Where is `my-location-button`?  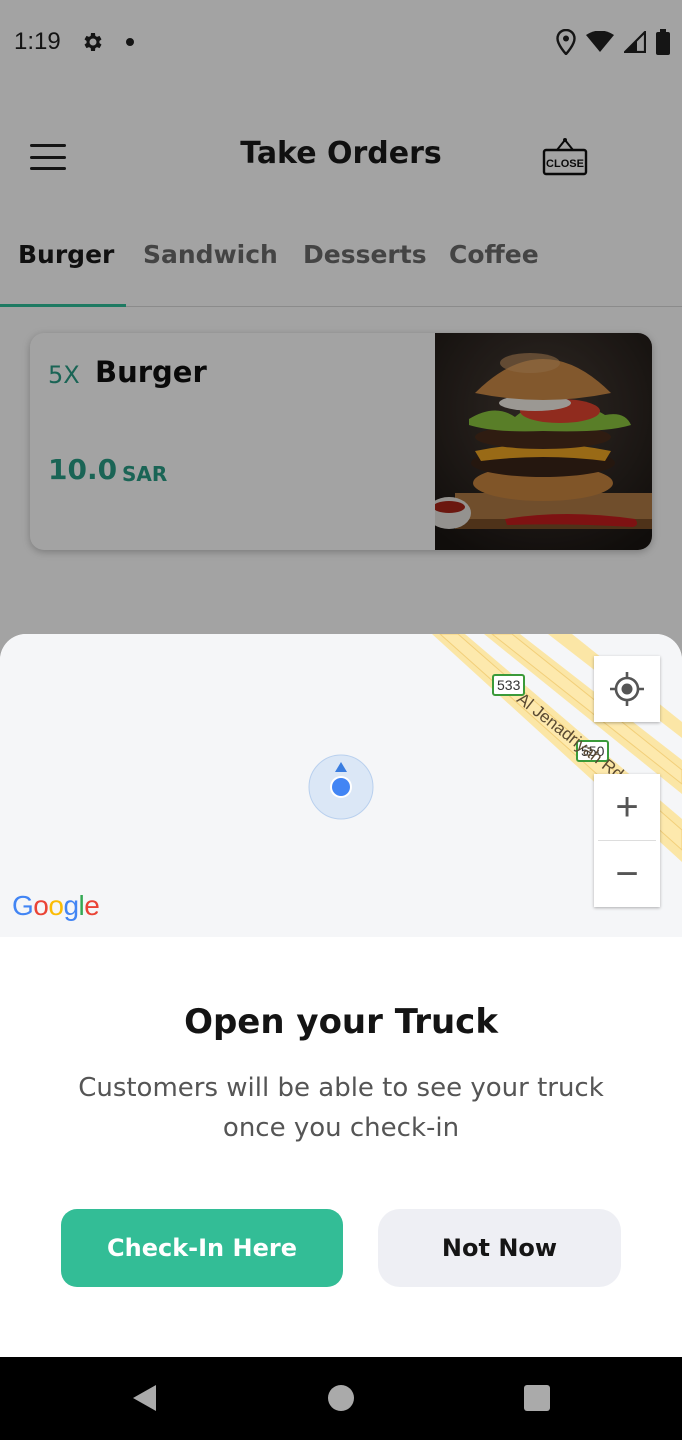
my-location-button is located at coordinates (627, 689).